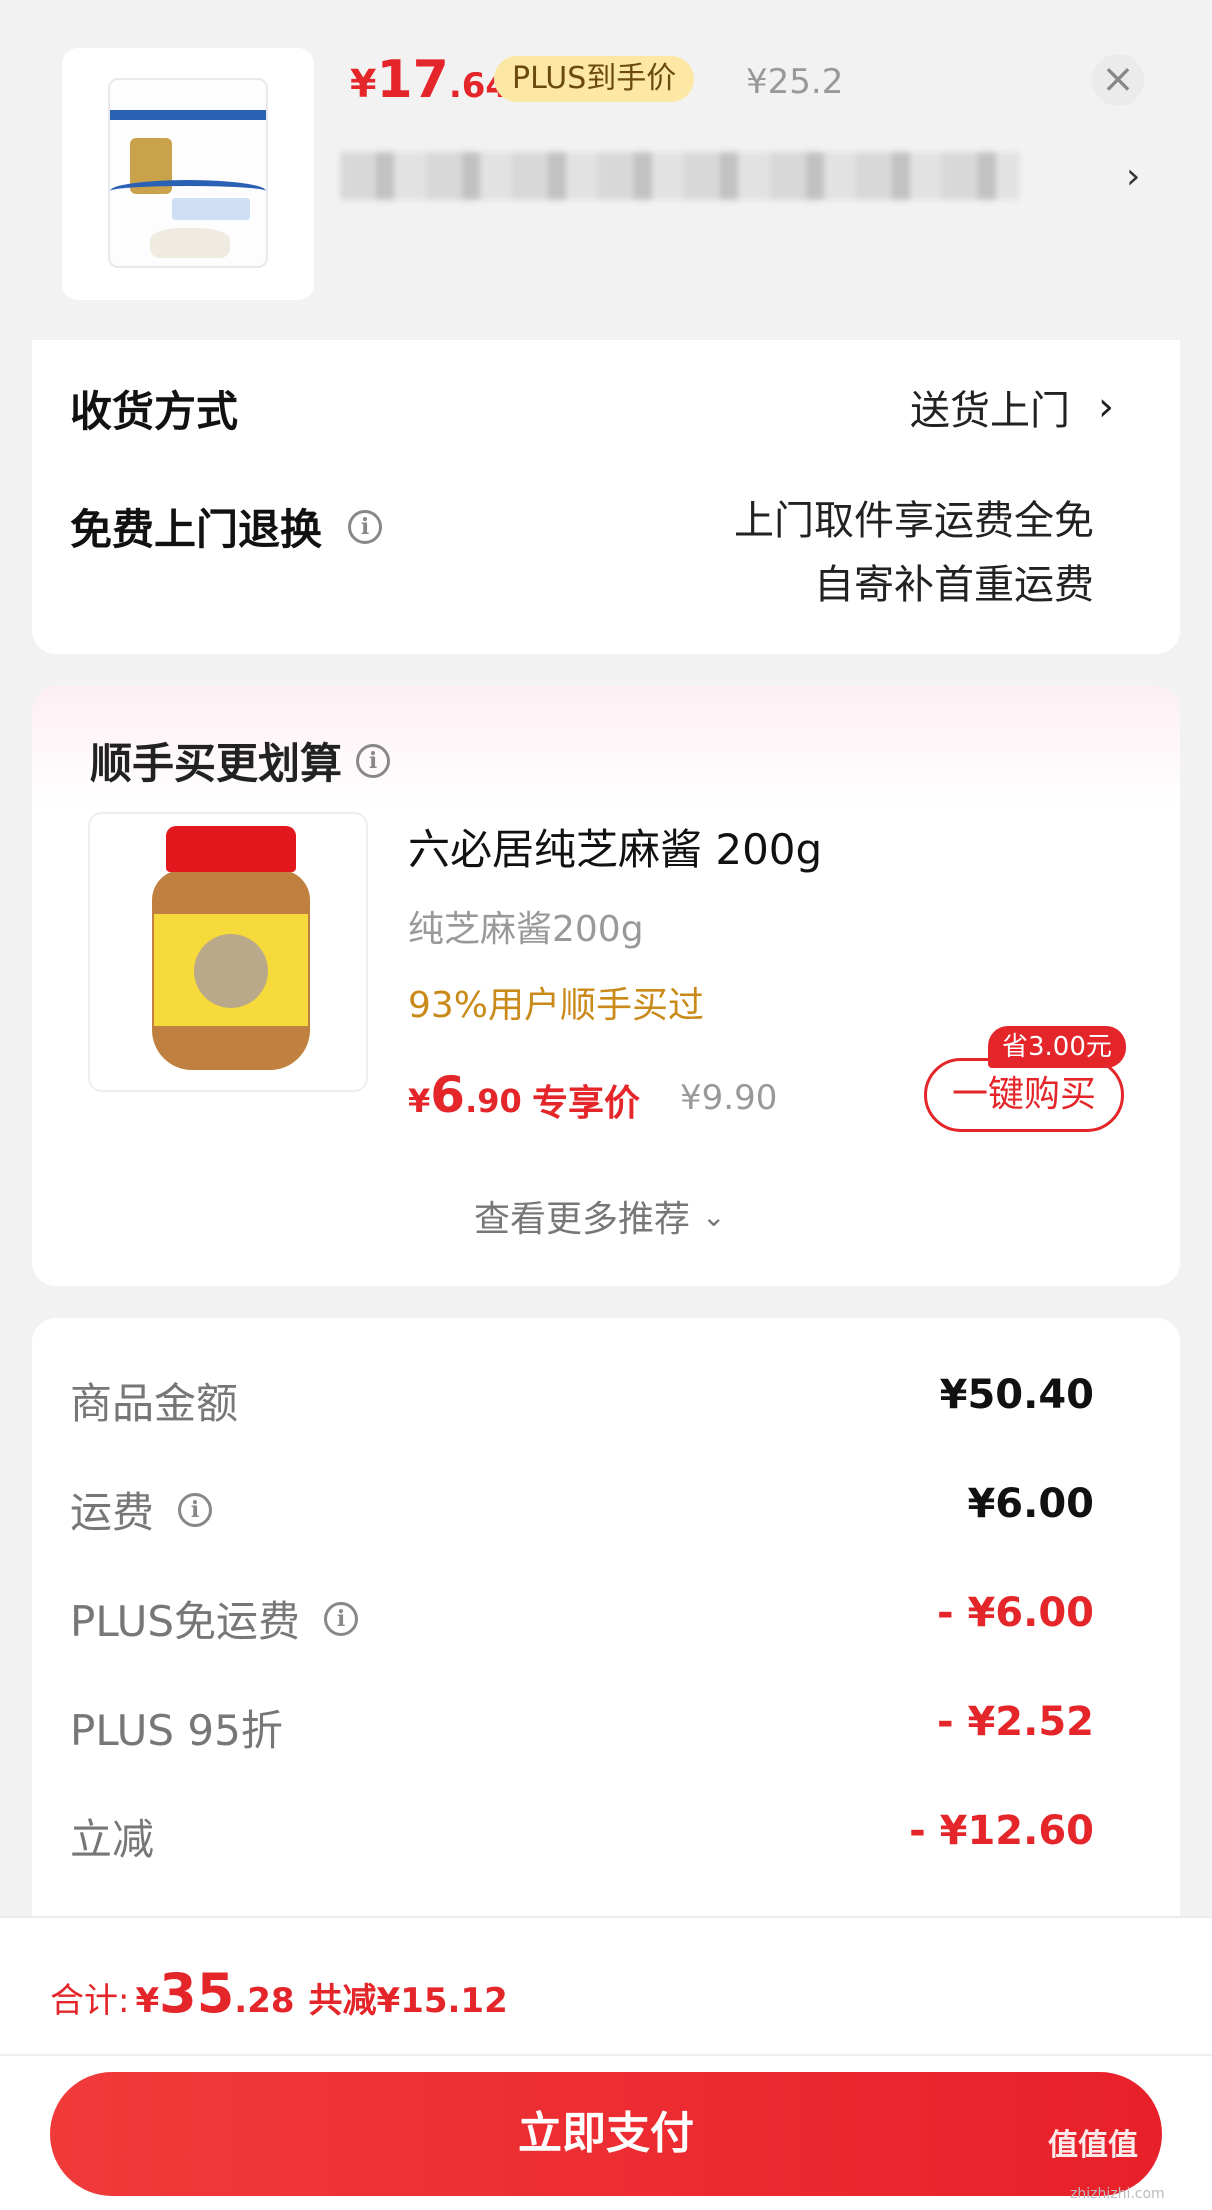  I want to click on plus-price: ¥ 17 .64, so click(429, 80).